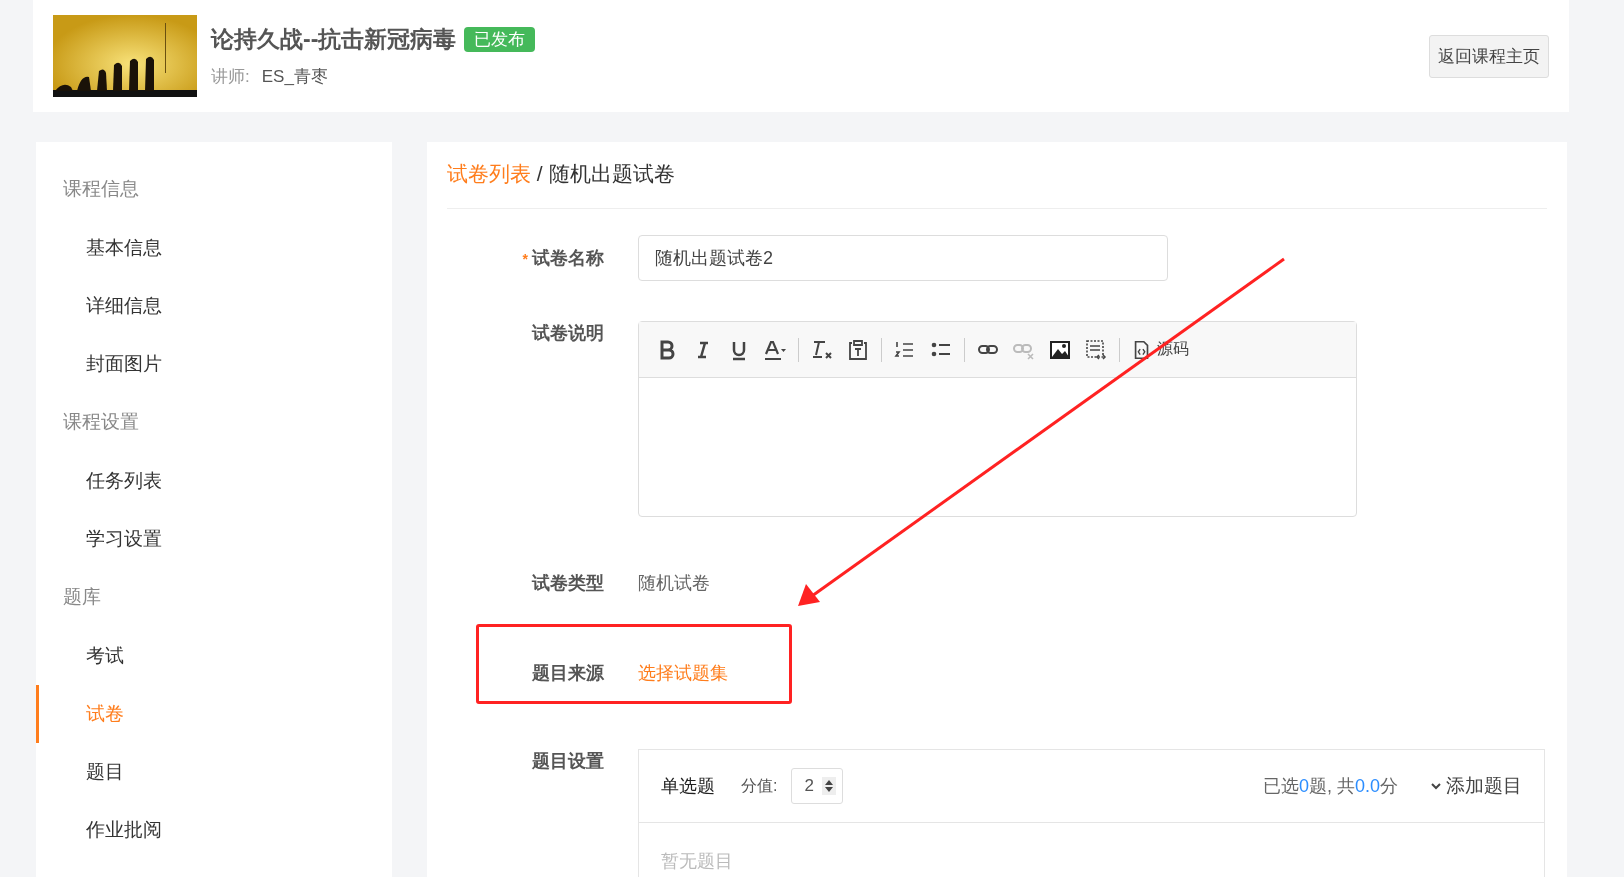  What do you see at coordinates (101, 422) in the screenshot?
I see `sidebar-group-title: 课程设置` at bounding box center [101, 422].